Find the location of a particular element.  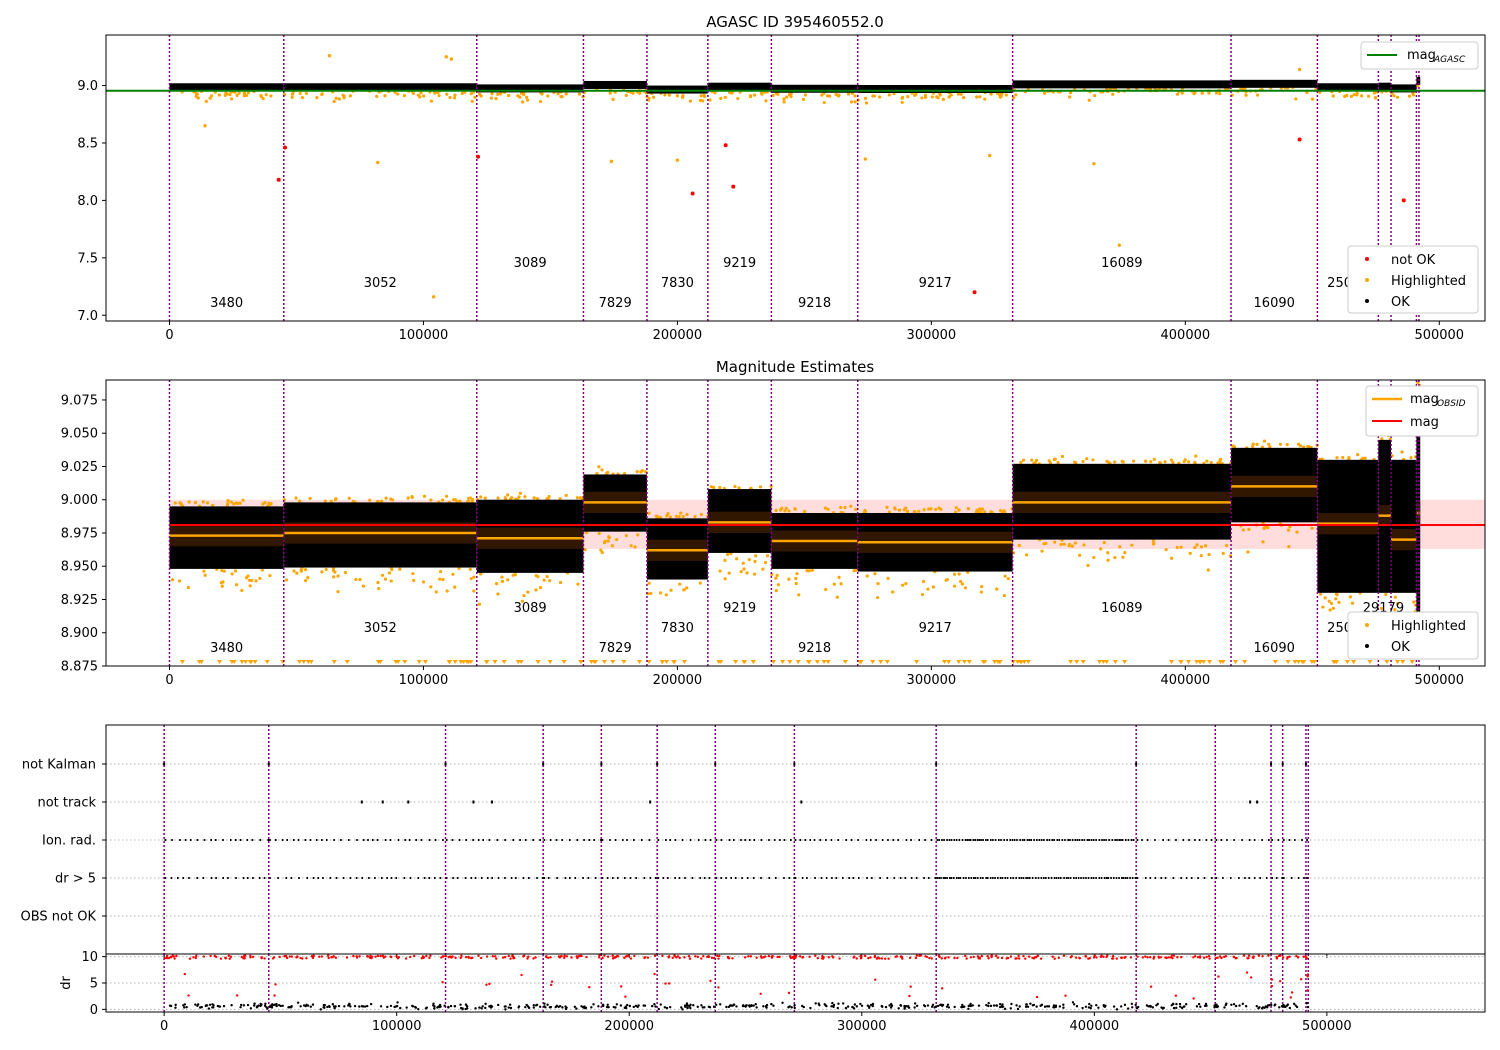

not-track-flag is located at coordinates (382, 802).